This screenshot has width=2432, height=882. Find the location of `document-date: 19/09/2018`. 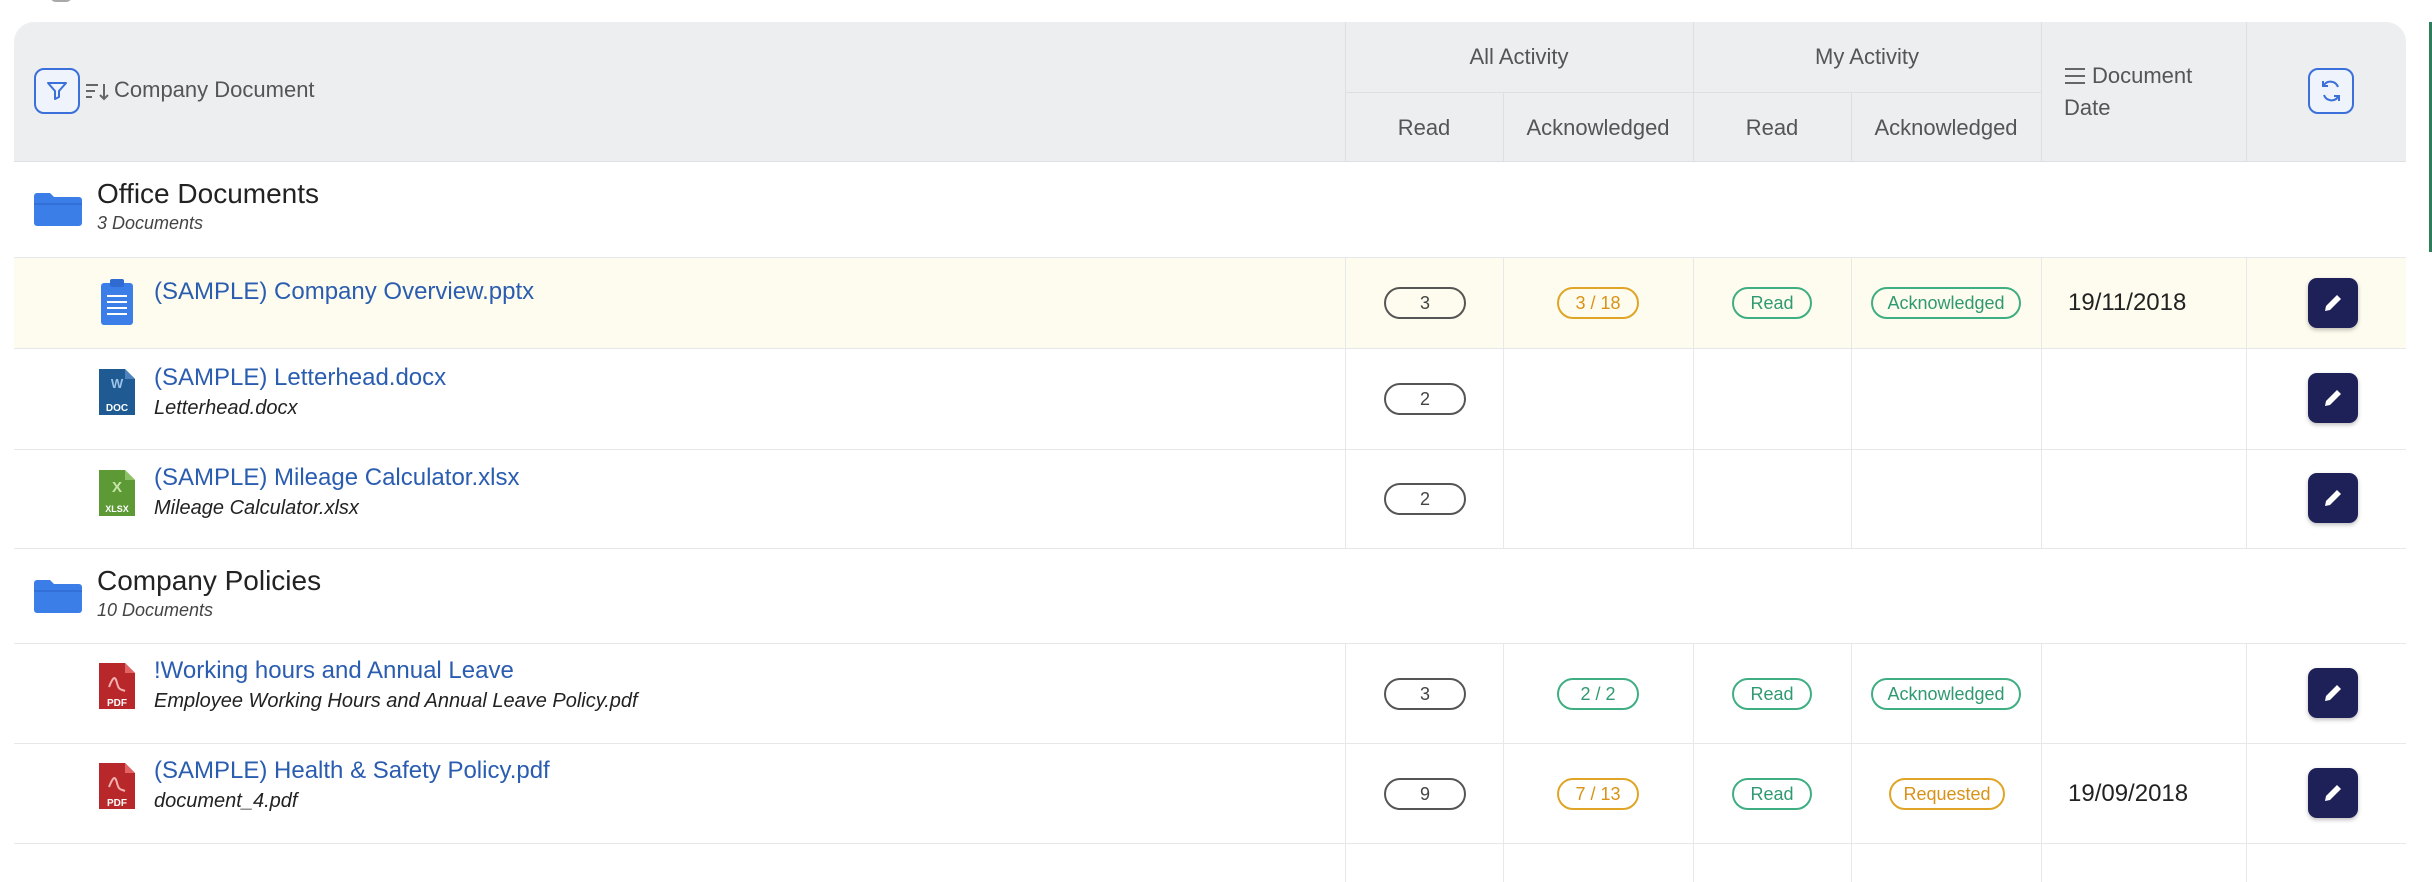

document-date: 19/09/2018 is located at coordinates (2128, 793).